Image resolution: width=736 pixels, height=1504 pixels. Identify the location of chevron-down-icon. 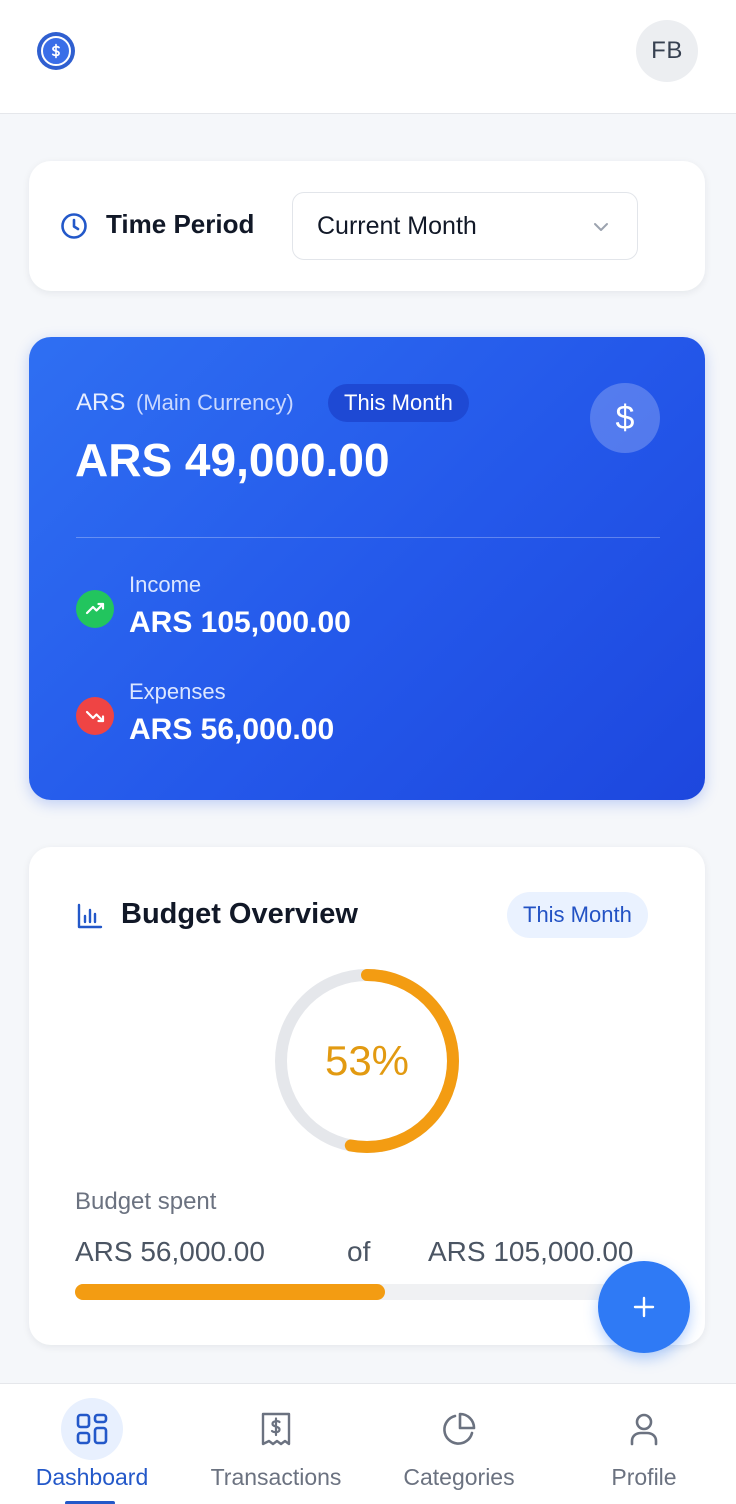
(601, 227).